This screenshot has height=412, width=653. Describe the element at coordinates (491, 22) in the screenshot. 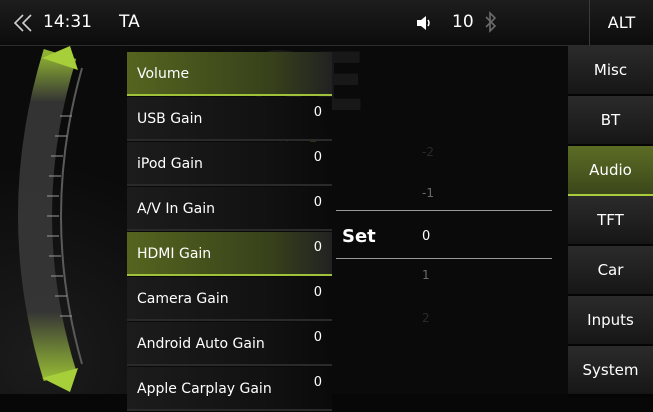

I see `bluetooth-icon` at that location.